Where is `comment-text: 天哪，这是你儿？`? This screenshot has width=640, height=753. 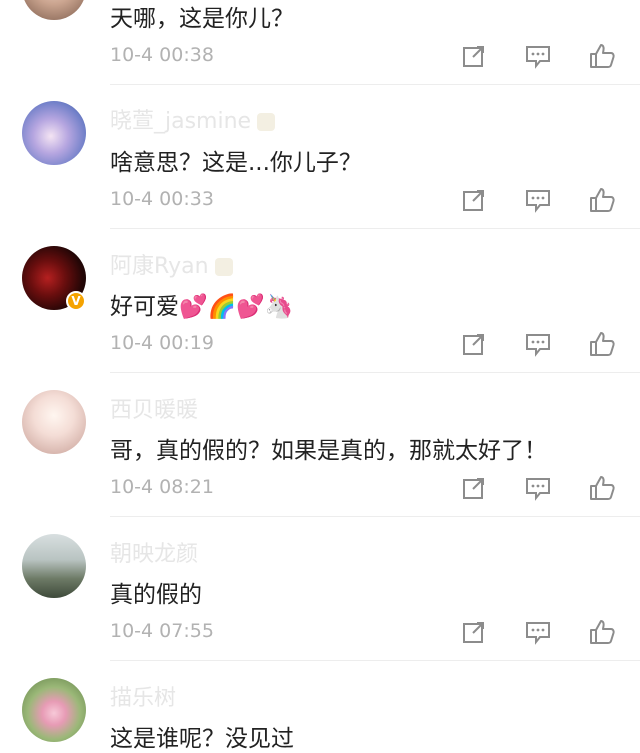 comment-text: 天哪，这是你儿？ is located at coordinates (202, 19).